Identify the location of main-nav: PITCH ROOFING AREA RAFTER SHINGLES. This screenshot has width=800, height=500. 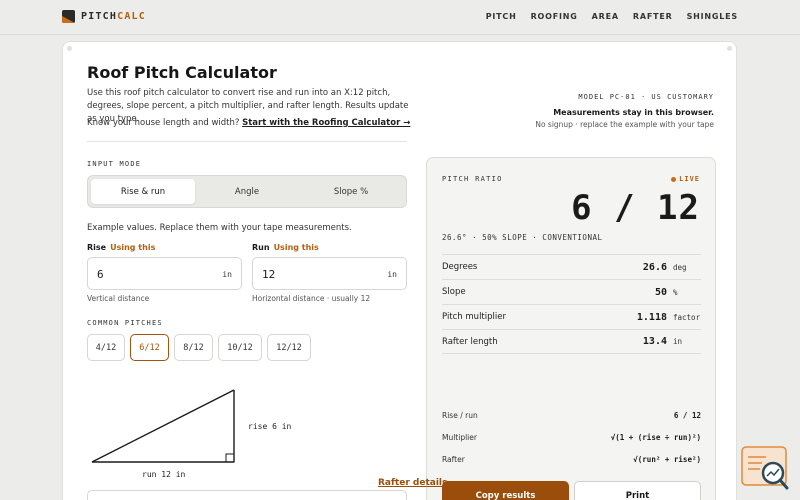
(612, 16).